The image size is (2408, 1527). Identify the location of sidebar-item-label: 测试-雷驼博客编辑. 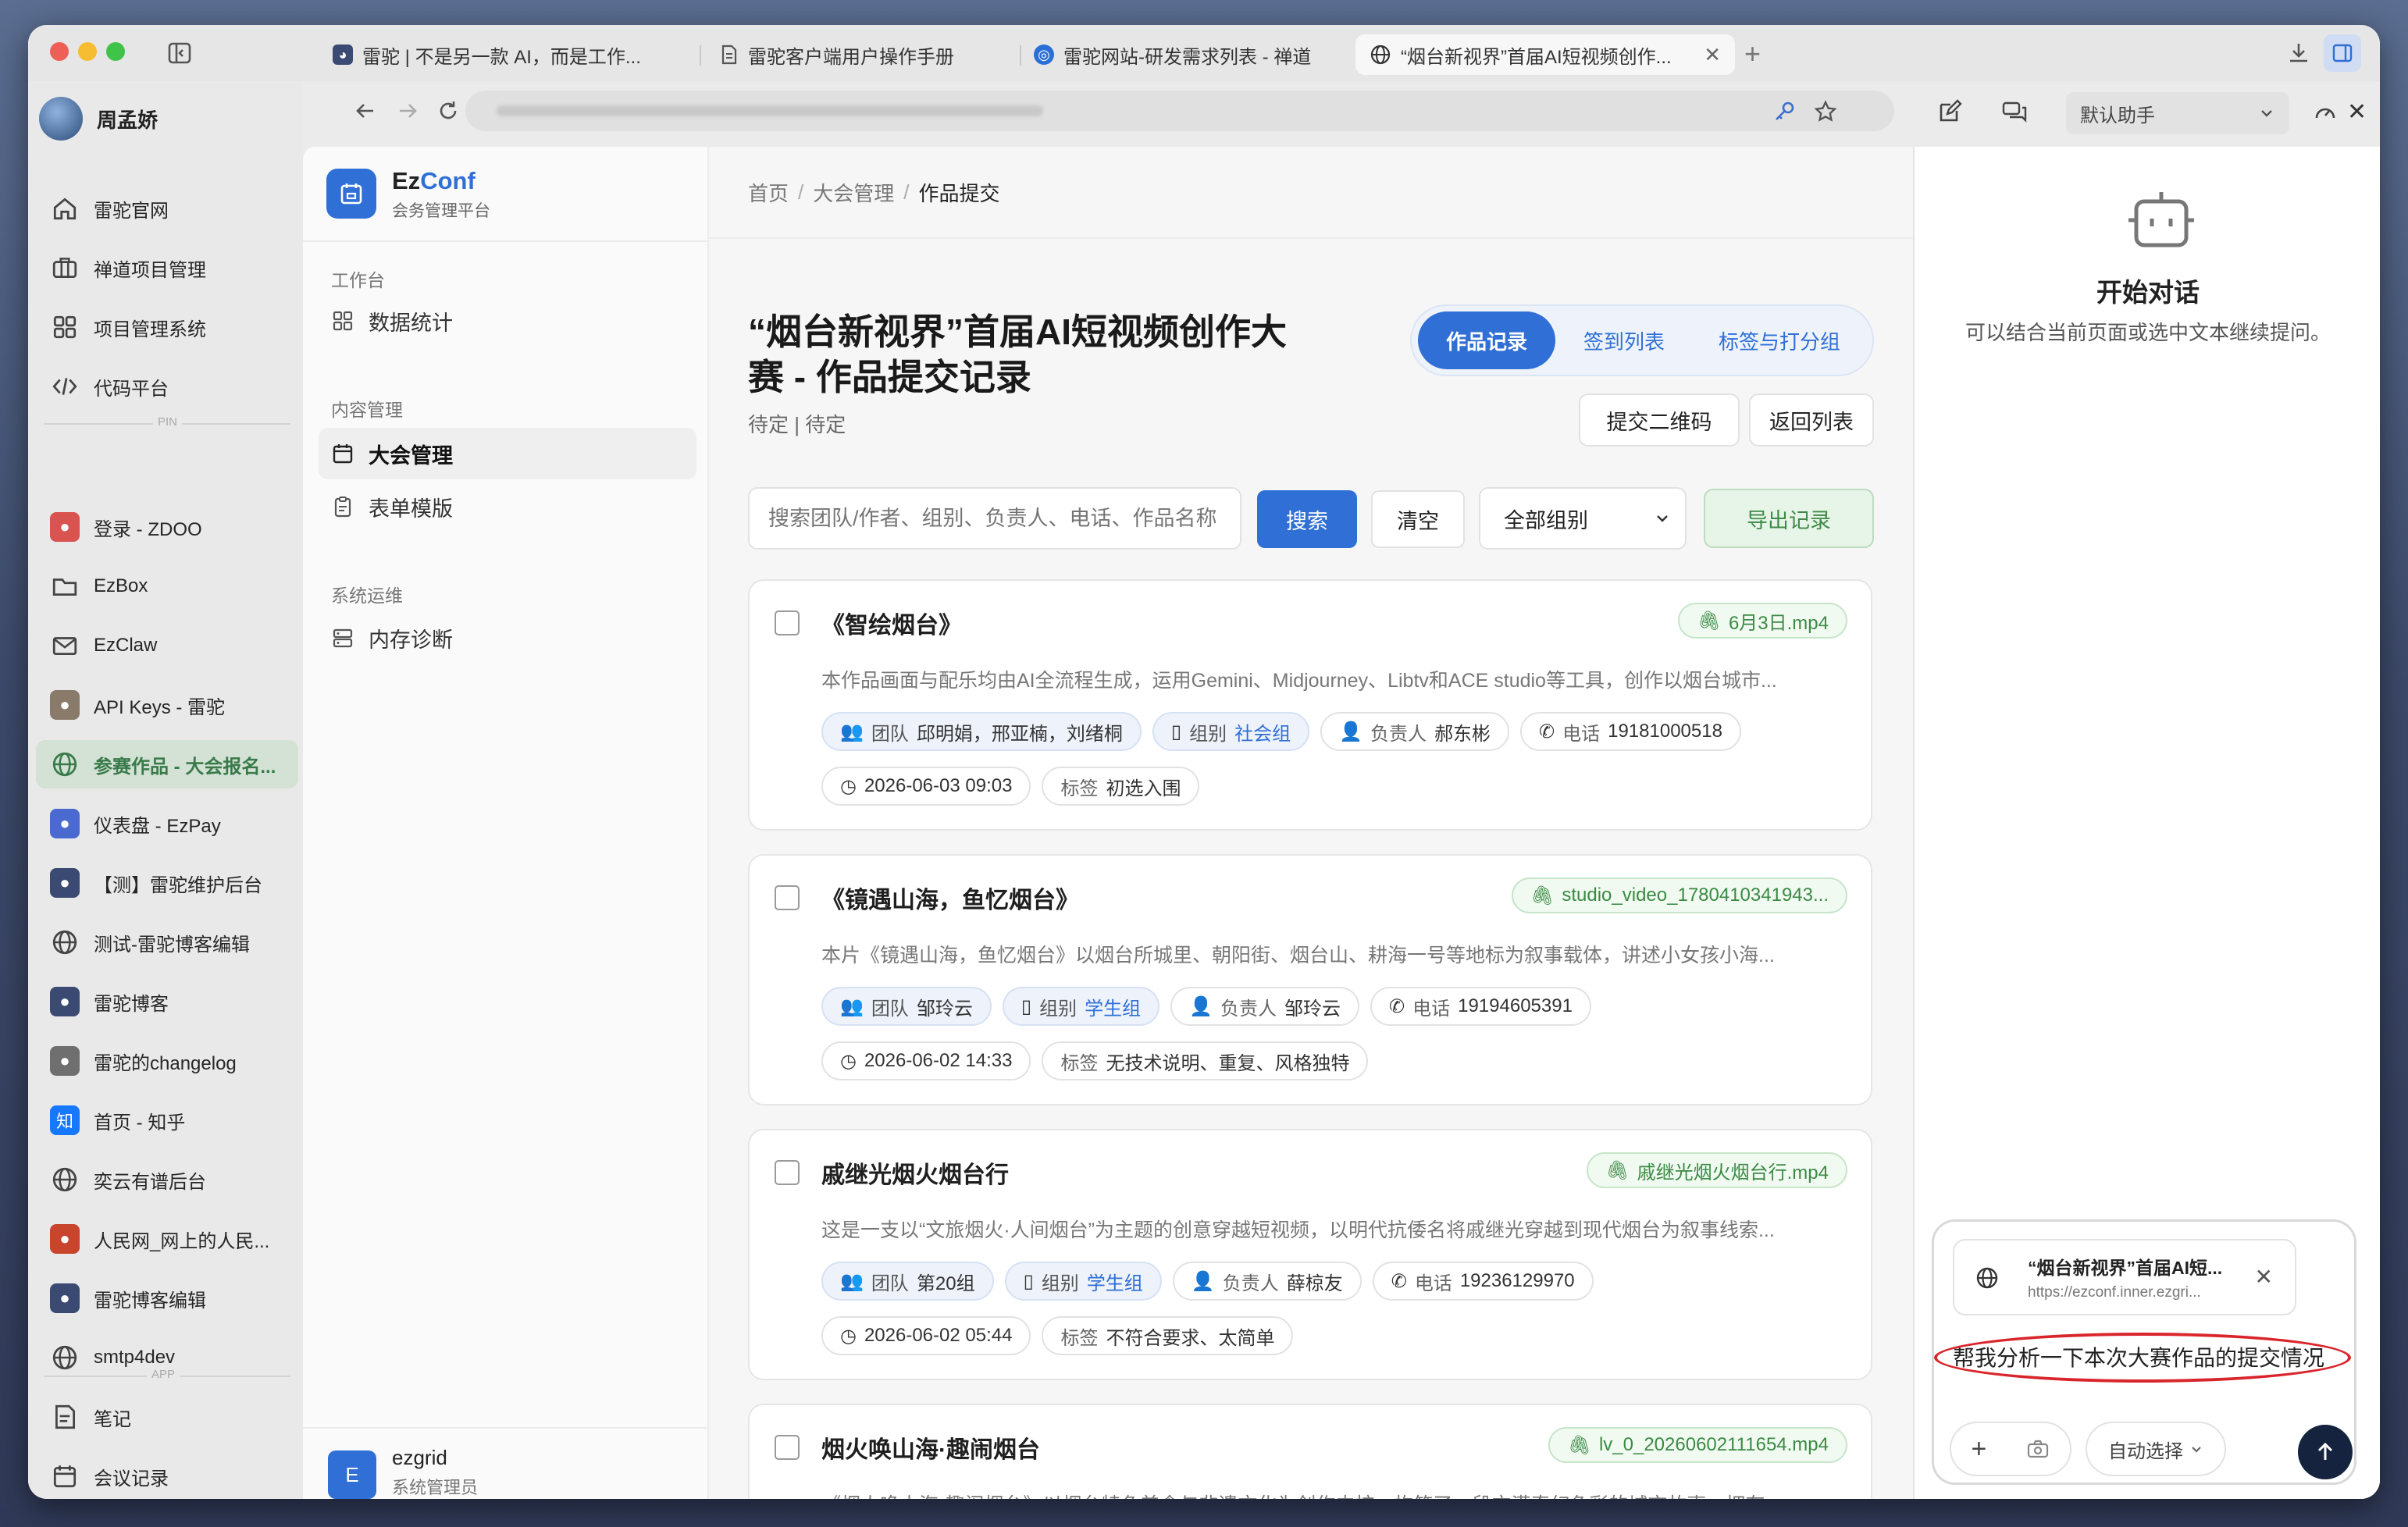
(172, 945).